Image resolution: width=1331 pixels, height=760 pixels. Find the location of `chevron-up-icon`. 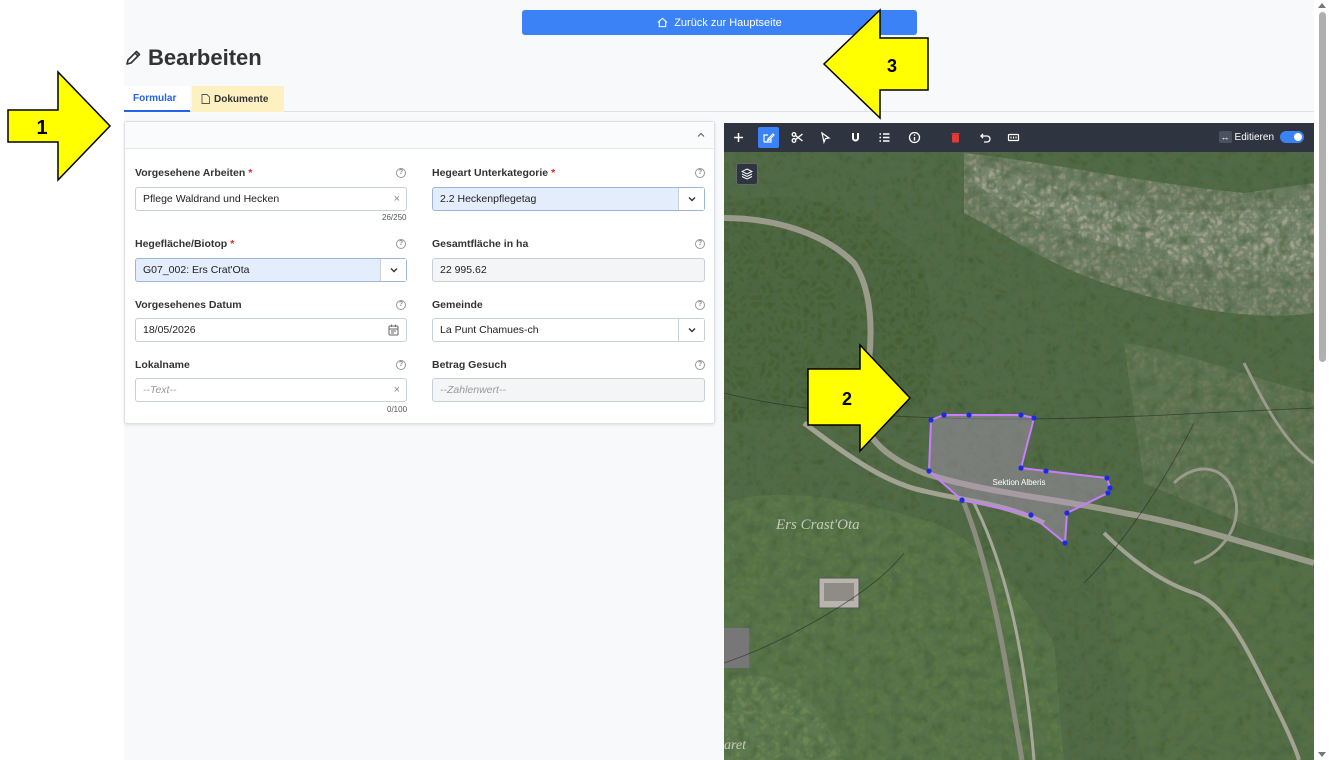

chevron-up-icon is located at coordinates (701, 135).